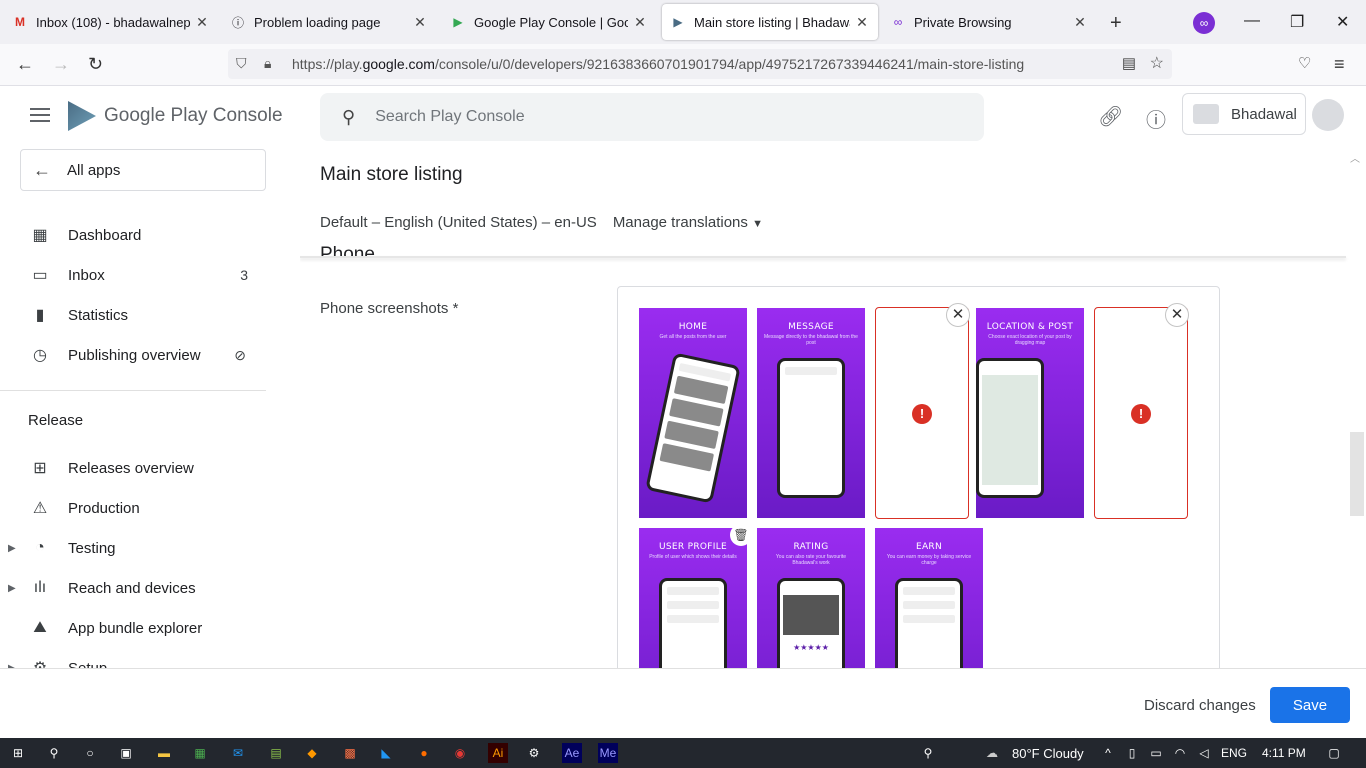 The height and width of the screenshot is (768, 1366). I want to click on file-explorer-icon: ▬, so click(164, 753).